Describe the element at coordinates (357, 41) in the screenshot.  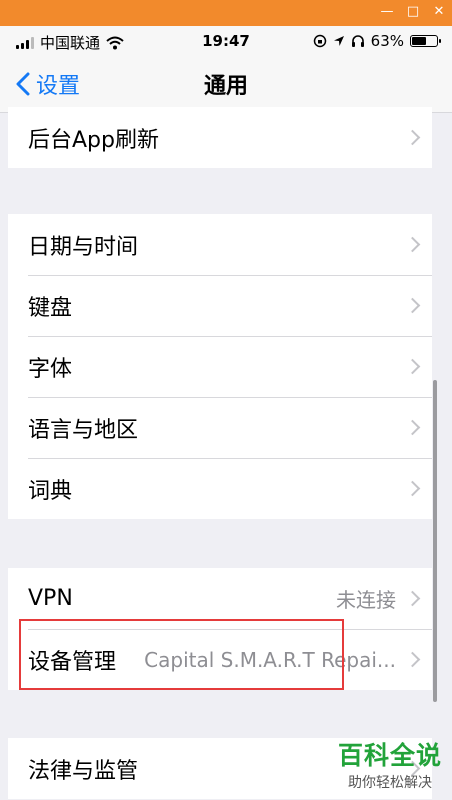
I see `headphones-icon` at that location.